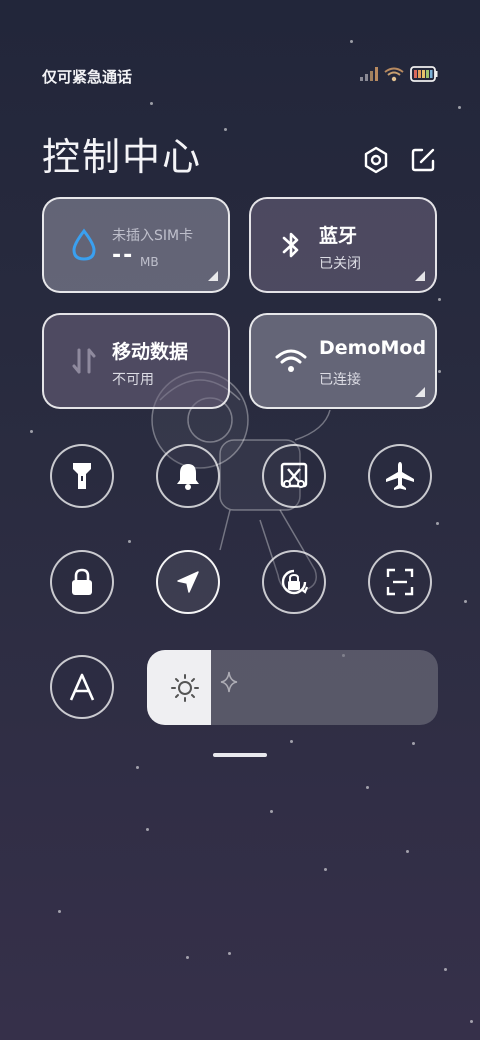  I want to click on flashlight-toggle, so click(82, 476).